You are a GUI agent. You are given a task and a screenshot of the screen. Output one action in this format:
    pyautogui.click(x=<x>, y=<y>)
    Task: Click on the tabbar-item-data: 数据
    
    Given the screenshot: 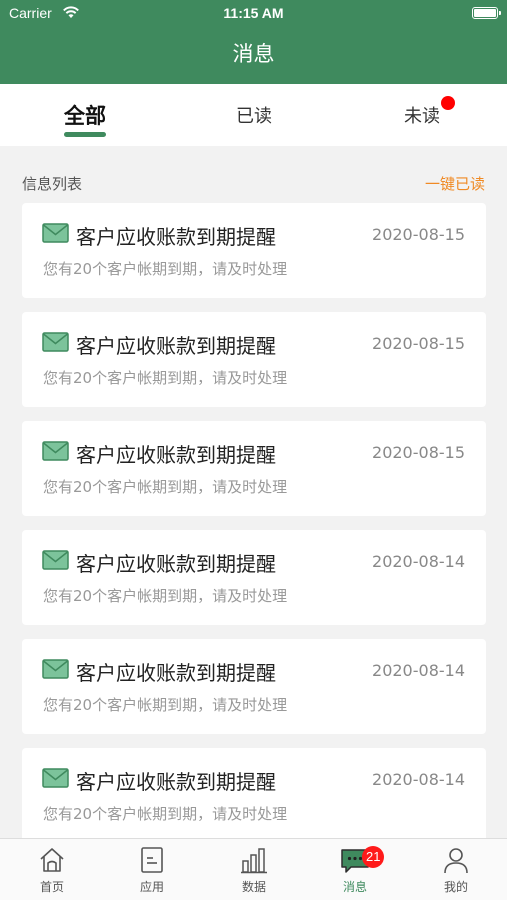 What is the action you would take?
    pyautogui.click(x=254, y=870)
    